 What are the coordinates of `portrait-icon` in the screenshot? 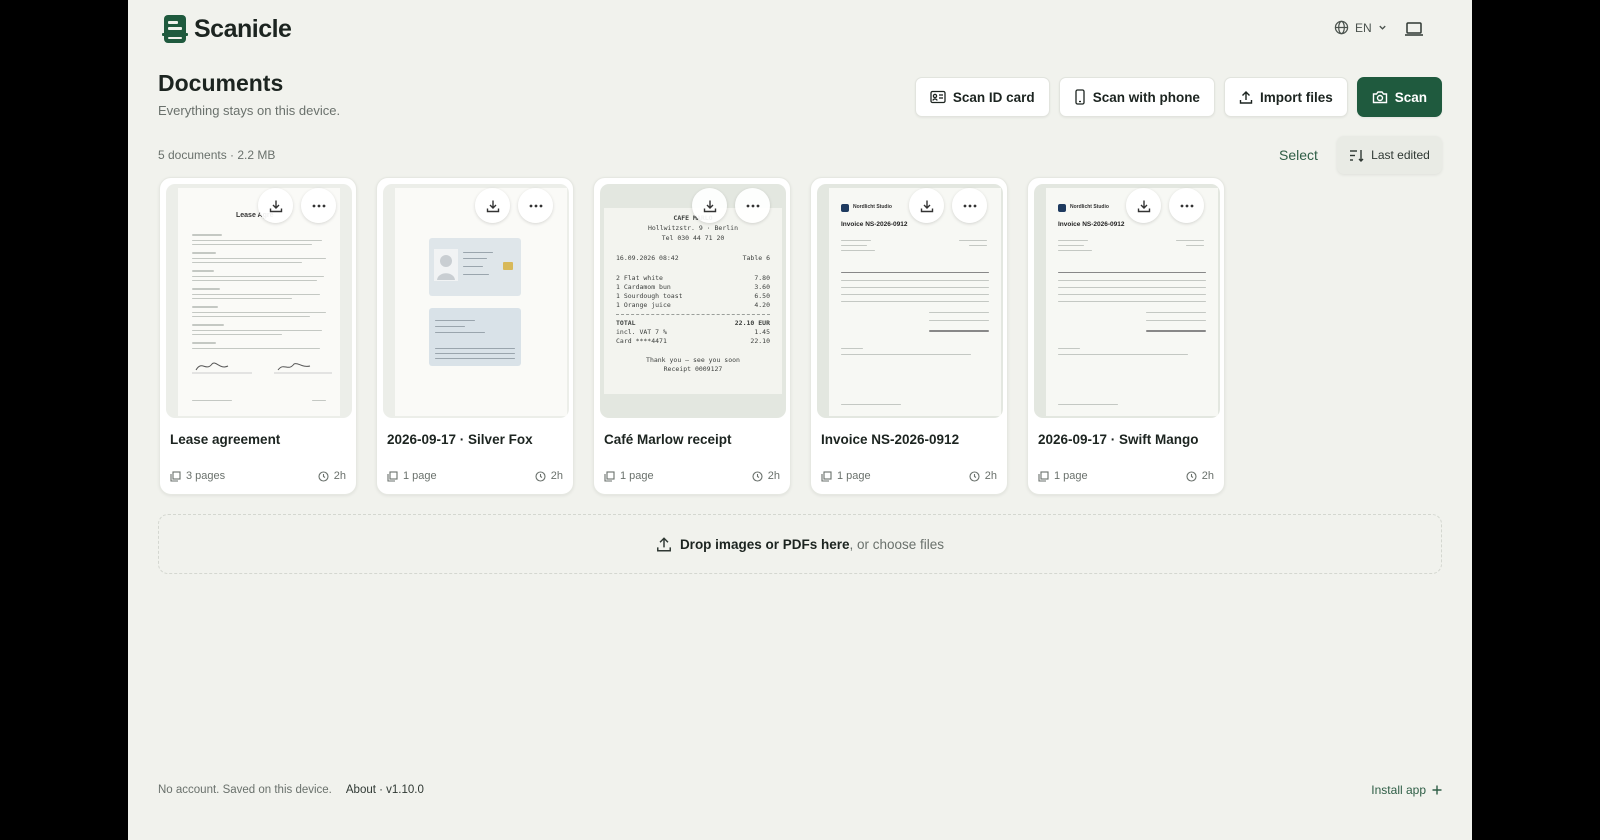 It's located at (446, 265).